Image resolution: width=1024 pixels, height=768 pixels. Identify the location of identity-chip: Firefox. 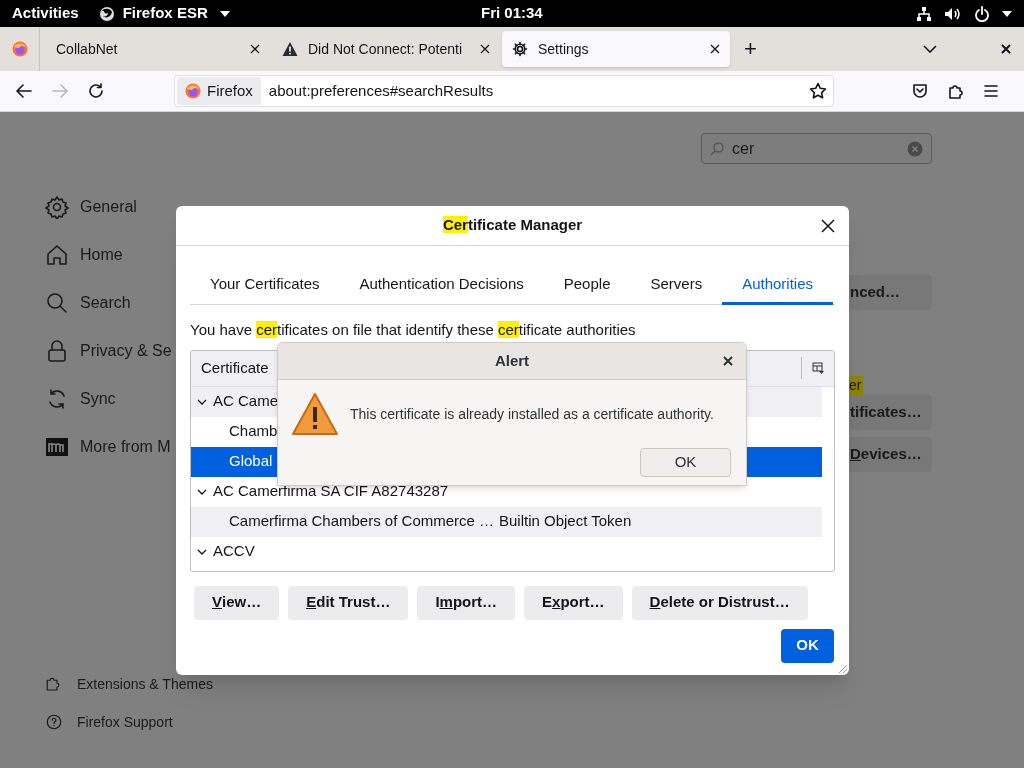
(219, 91).